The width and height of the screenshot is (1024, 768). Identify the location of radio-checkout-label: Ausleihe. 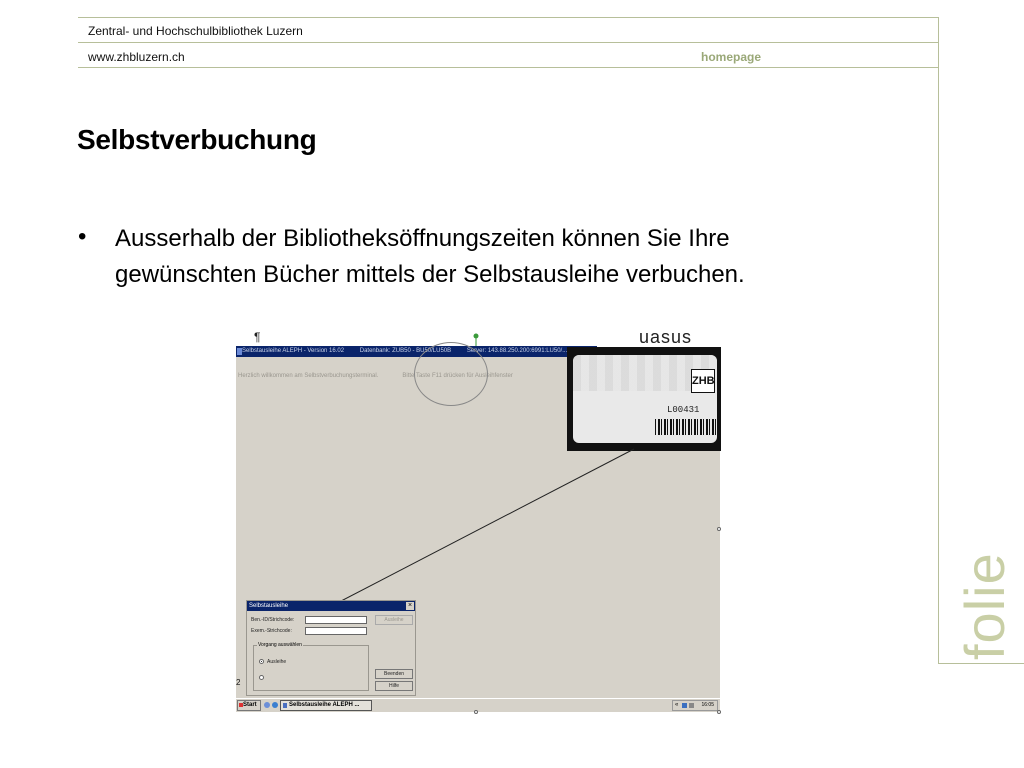
(277, 662).